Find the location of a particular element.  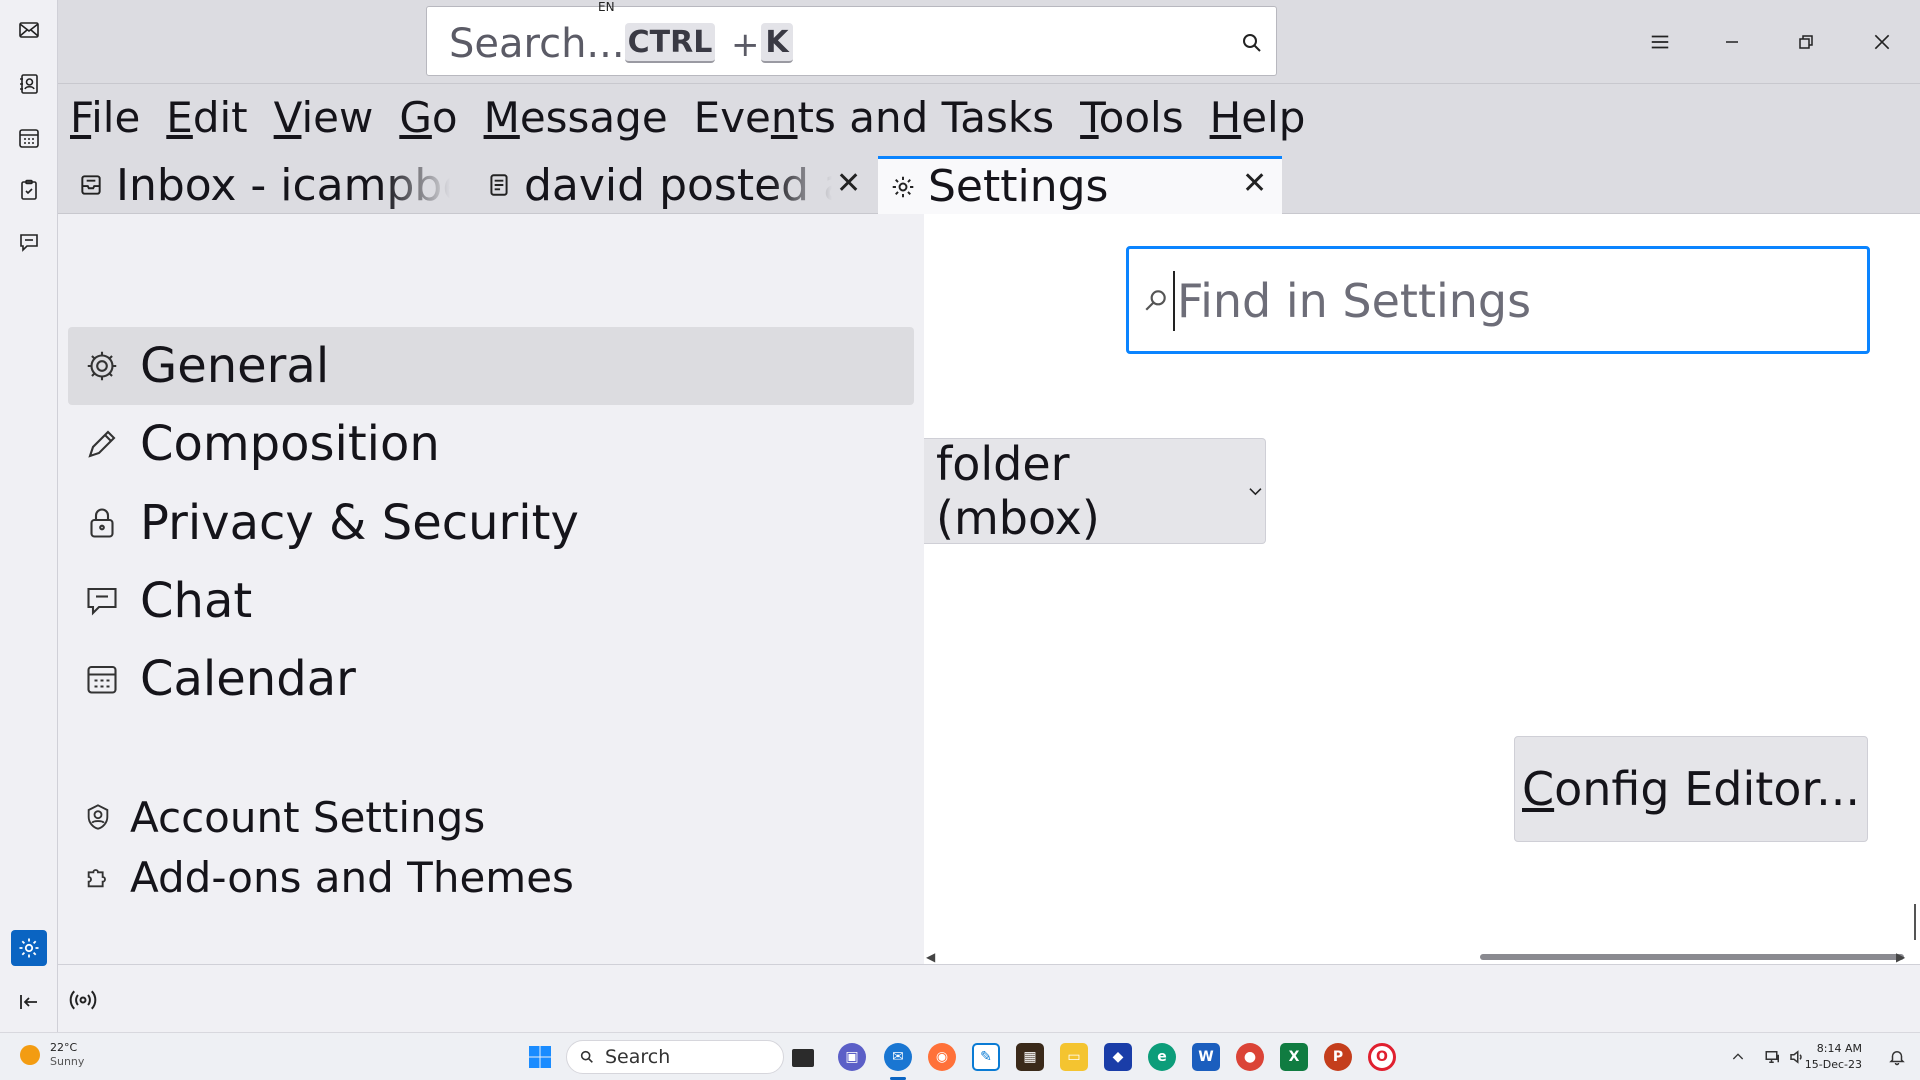

excel-icon: X is located at coordinates (1294, 1057).